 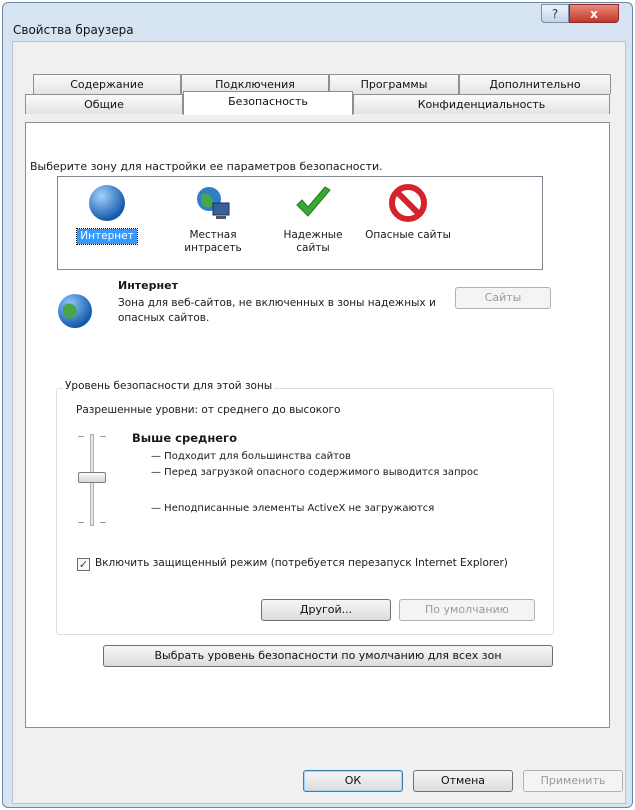 What do you see at coordinates (555, 13) in the screenshot?
I see `help-button: ?` at bounding box center [555, 13].